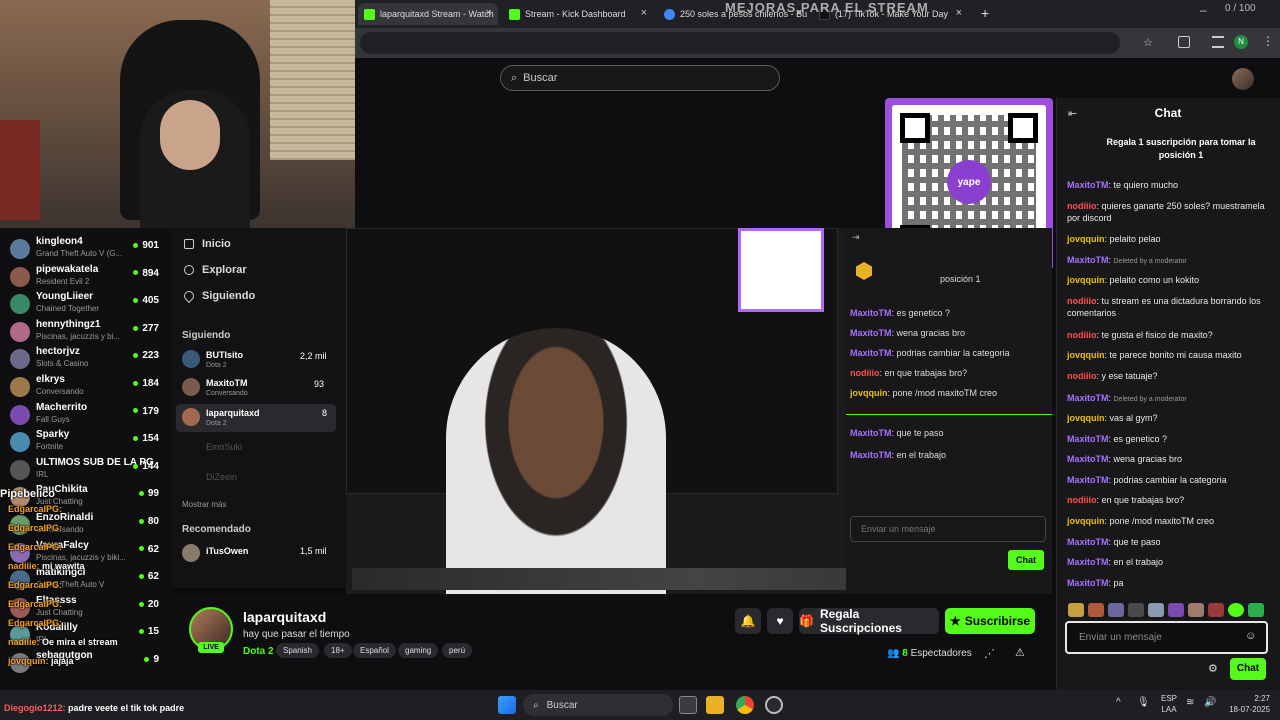  Describe the element at coordinates (598, 705) in the screenshot. I see `taskbar-search: ⌕ Buscar` at that location.